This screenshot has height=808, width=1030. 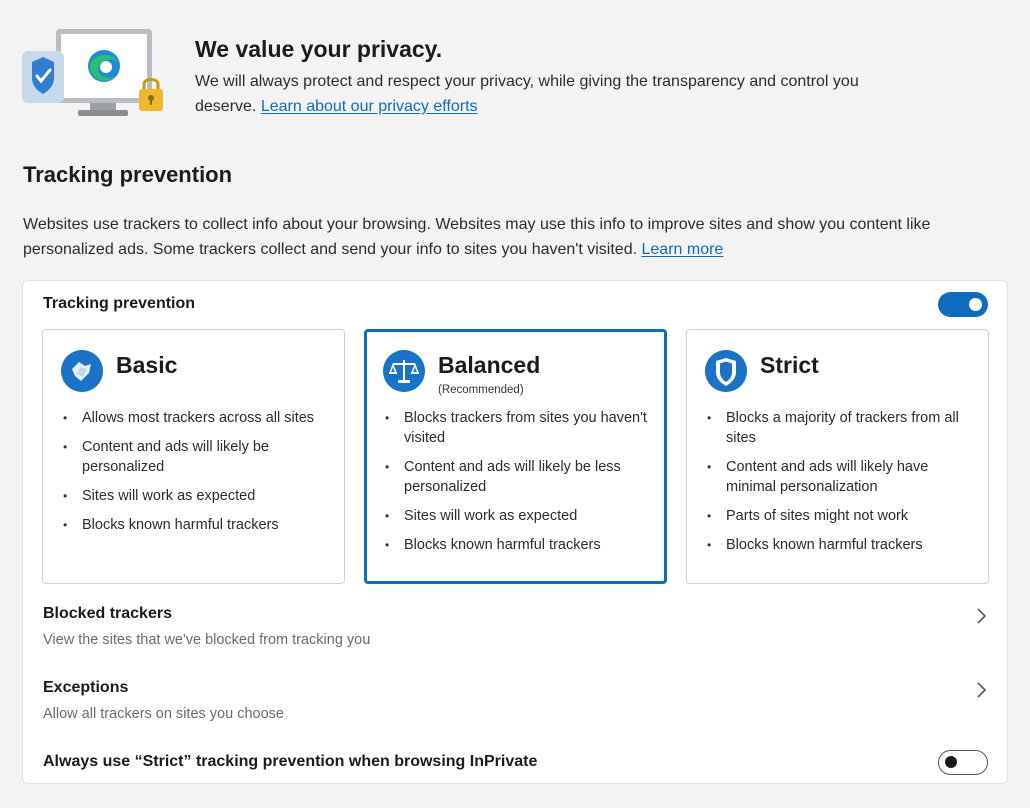 I want to click on blocked-trackers-title: Blocked trackers, so click(x=107, y=613).